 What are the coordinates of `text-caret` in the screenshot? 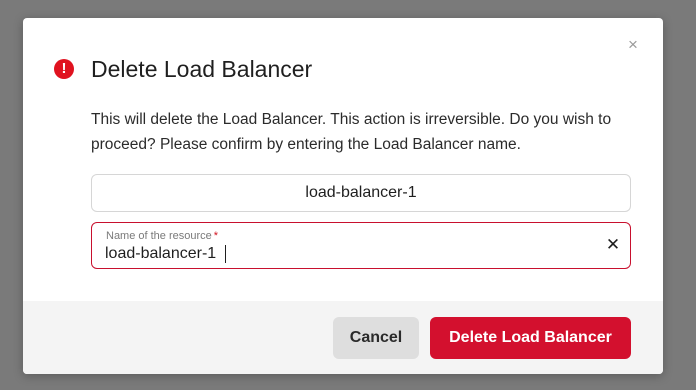 It's located at (225, 254).